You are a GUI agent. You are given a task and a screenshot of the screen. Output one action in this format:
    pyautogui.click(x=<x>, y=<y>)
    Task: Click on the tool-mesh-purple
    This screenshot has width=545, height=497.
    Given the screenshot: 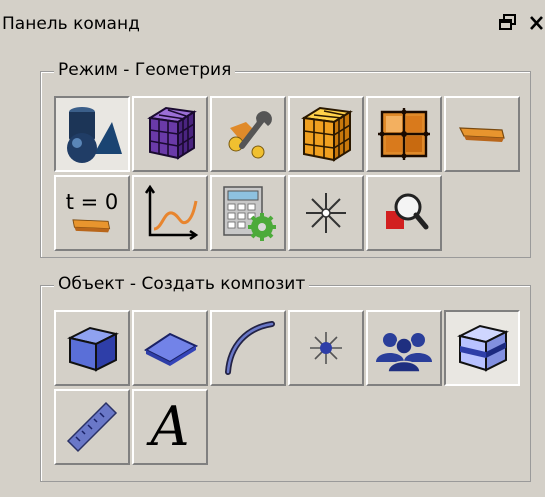 What is the action you would take?
    pyautogui.click(x=170, y=134)
    